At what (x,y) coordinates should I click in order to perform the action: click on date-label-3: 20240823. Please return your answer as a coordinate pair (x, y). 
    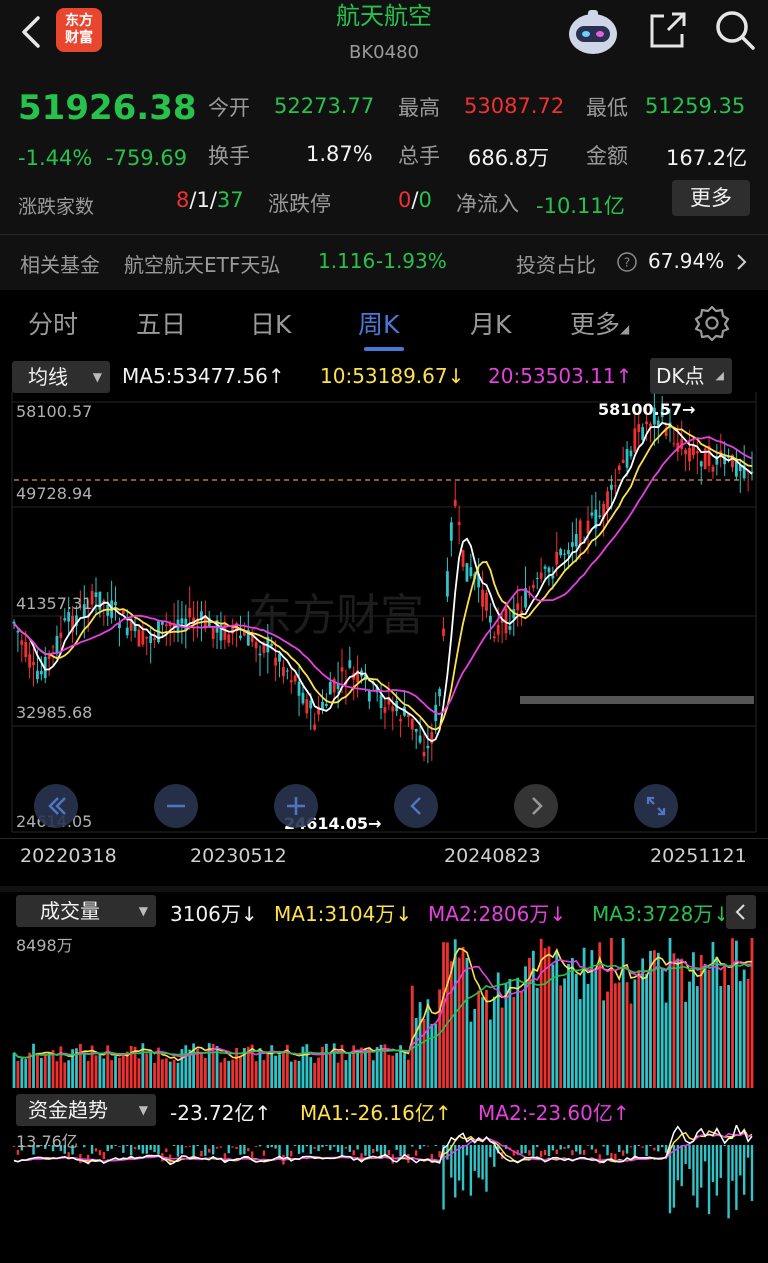
    Looking at the image, I should click on (492, 856).